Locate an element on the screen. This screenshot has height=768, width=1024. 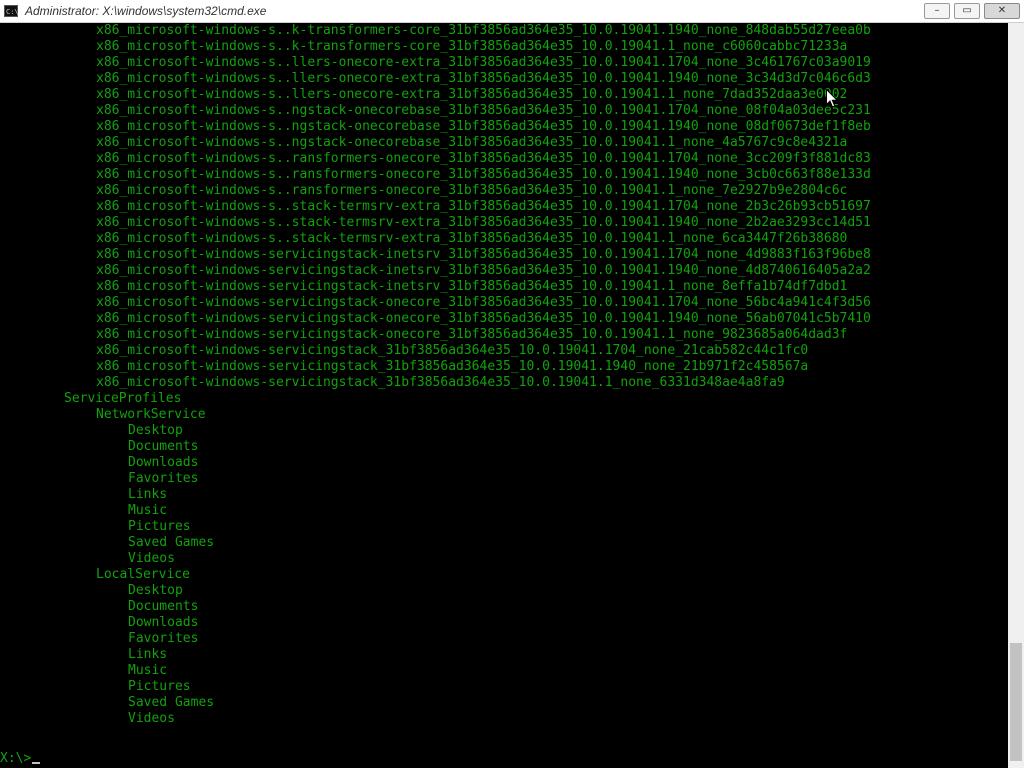
vertical-scrollbar is located at coordinates (1016, 395).